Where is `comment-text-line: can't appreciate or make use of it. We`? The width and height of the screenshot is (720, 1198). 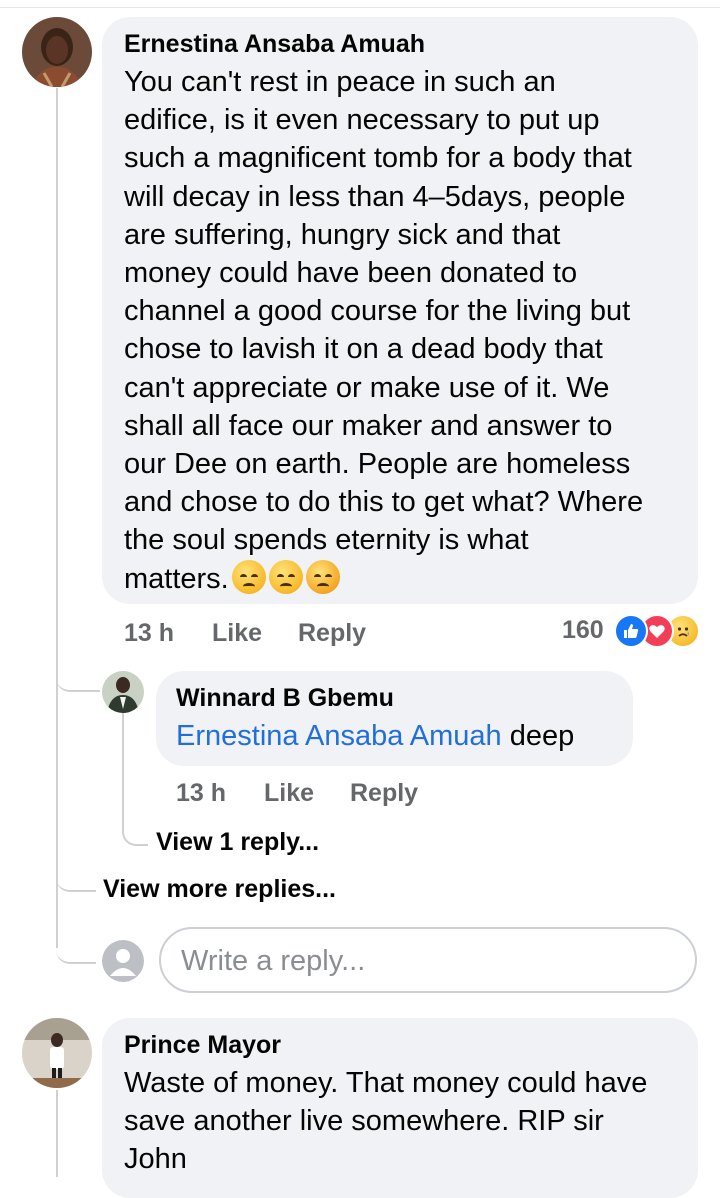 comment-text-line: can't appreciate or make use of it. We is located at coordinates (367, 387).